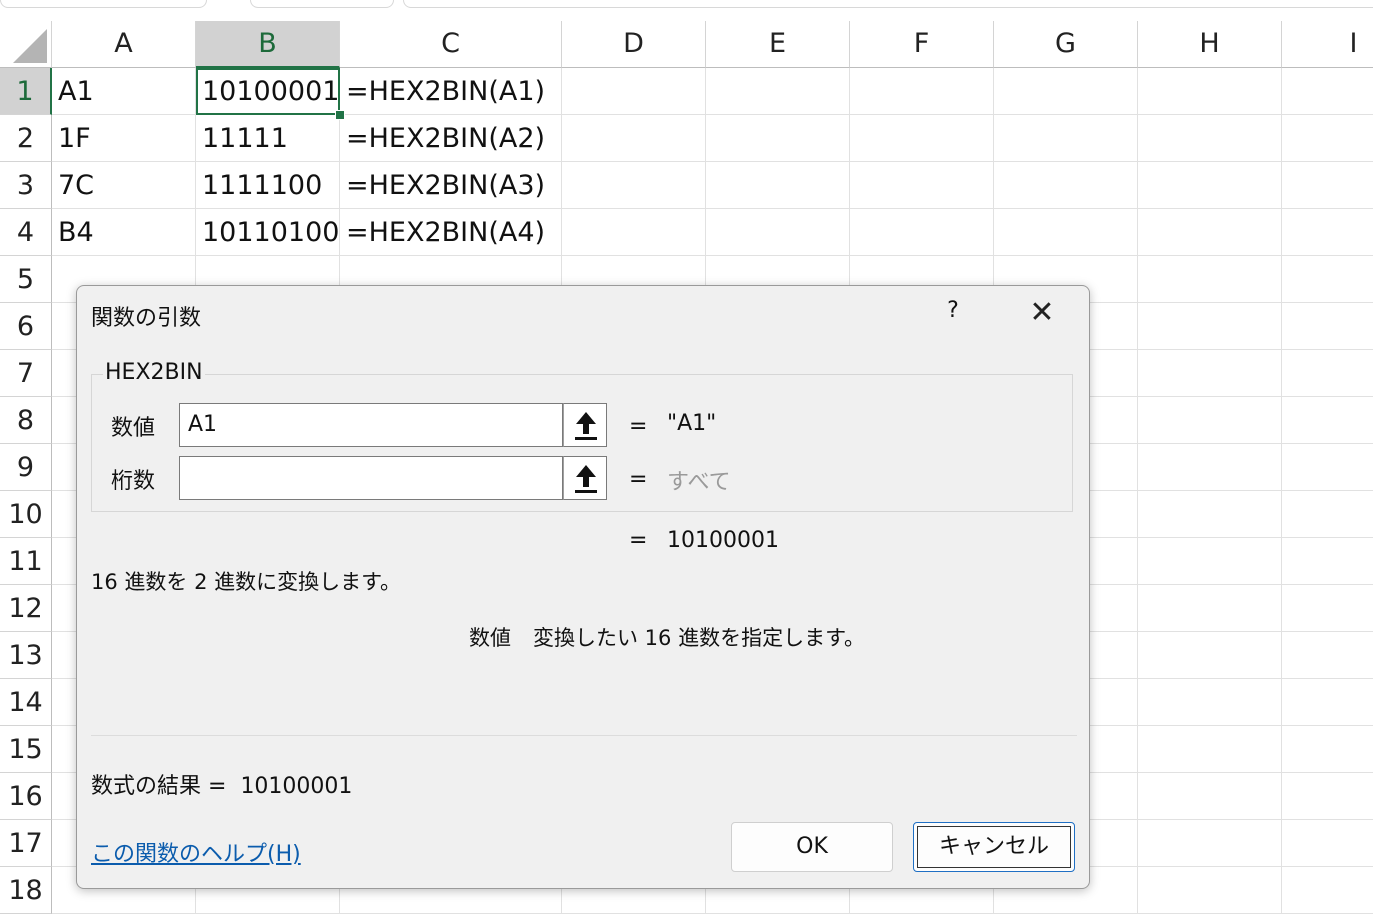 The height and width of the screenshot is (919, 1373). I want to click on cell-b2: 11111, so click(268, 138).